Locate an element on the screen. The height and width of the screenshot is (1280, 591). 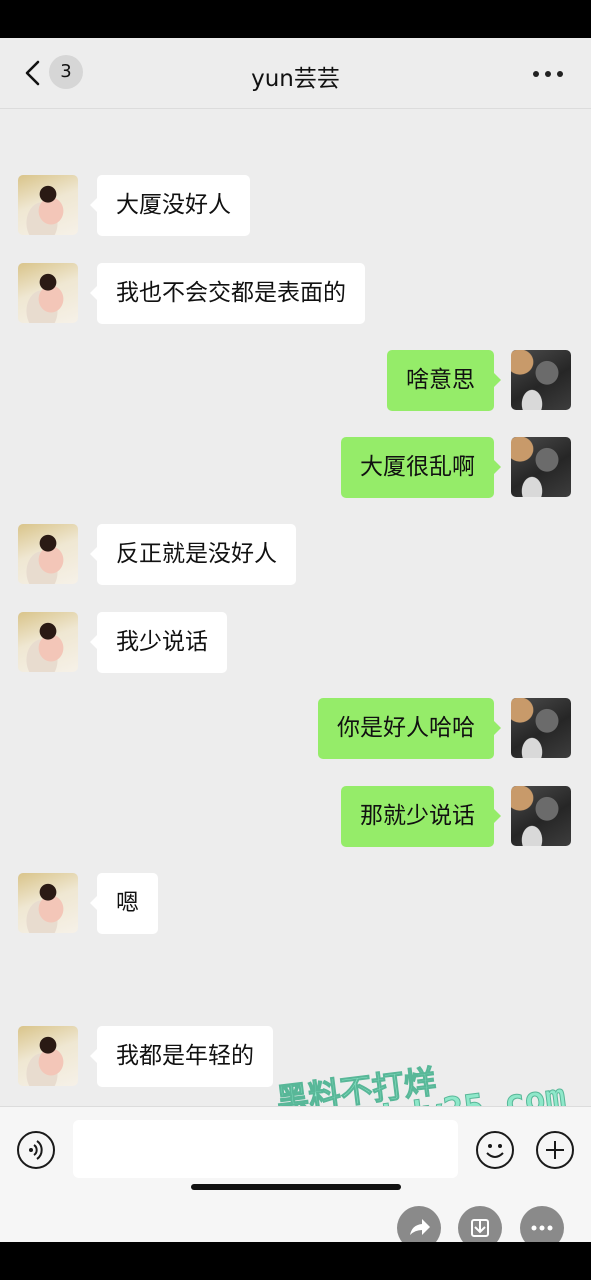
plus-icon is located at coordinates (555, 1150).